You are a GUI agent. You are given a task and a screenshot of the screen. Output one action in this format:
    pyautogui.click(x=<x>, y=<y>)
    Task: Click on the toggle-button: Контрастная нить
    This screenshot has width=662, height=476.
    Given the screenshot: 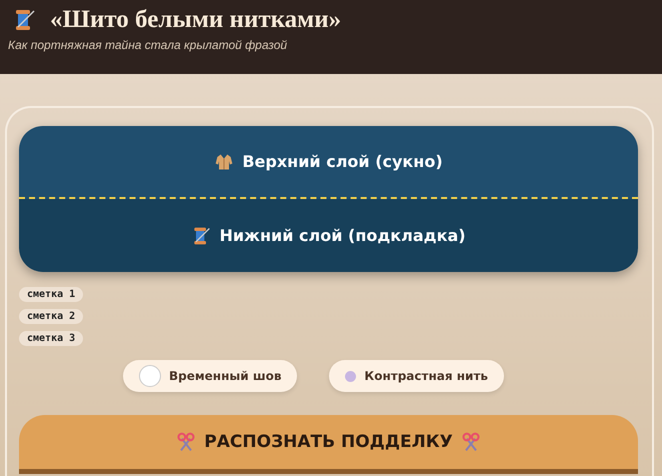 What is the action you would take?
    pyautogui.click(x=416, y=376)
    